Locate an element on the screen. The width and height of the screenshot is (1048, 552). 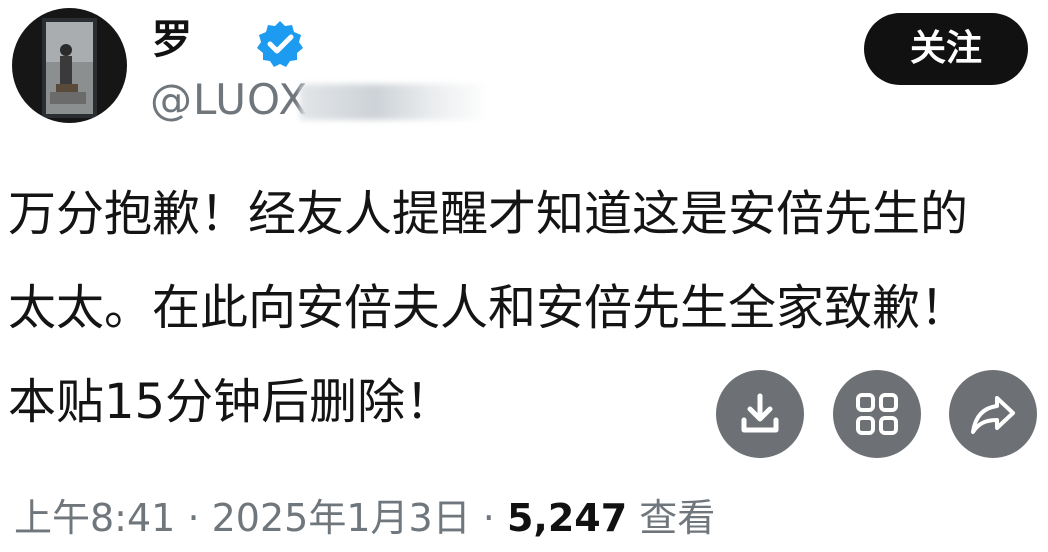
avatar is located at coordinates (69, 65).